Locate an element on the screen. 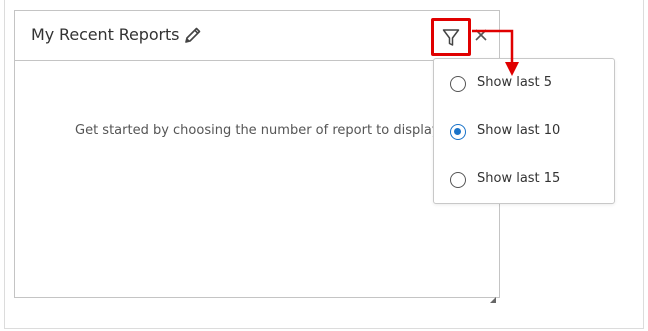 This screenshot has height=331, width=648. option-show-last-10: Show last 10 is located at coordinates (524, 132).